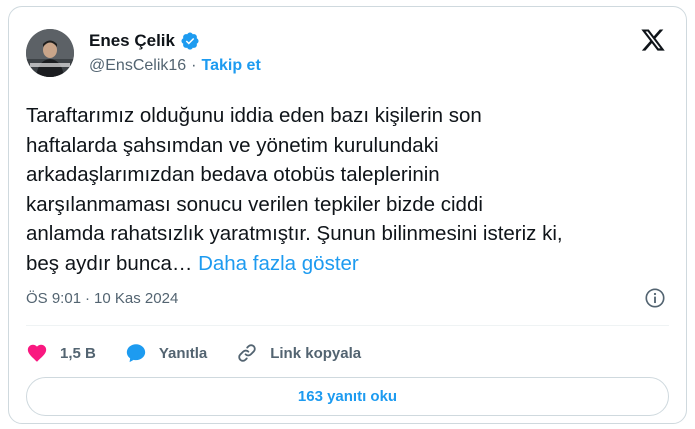 This screenshot has width=695, height=429. I want to click on reply-bubble-icon, so click(136, 353).